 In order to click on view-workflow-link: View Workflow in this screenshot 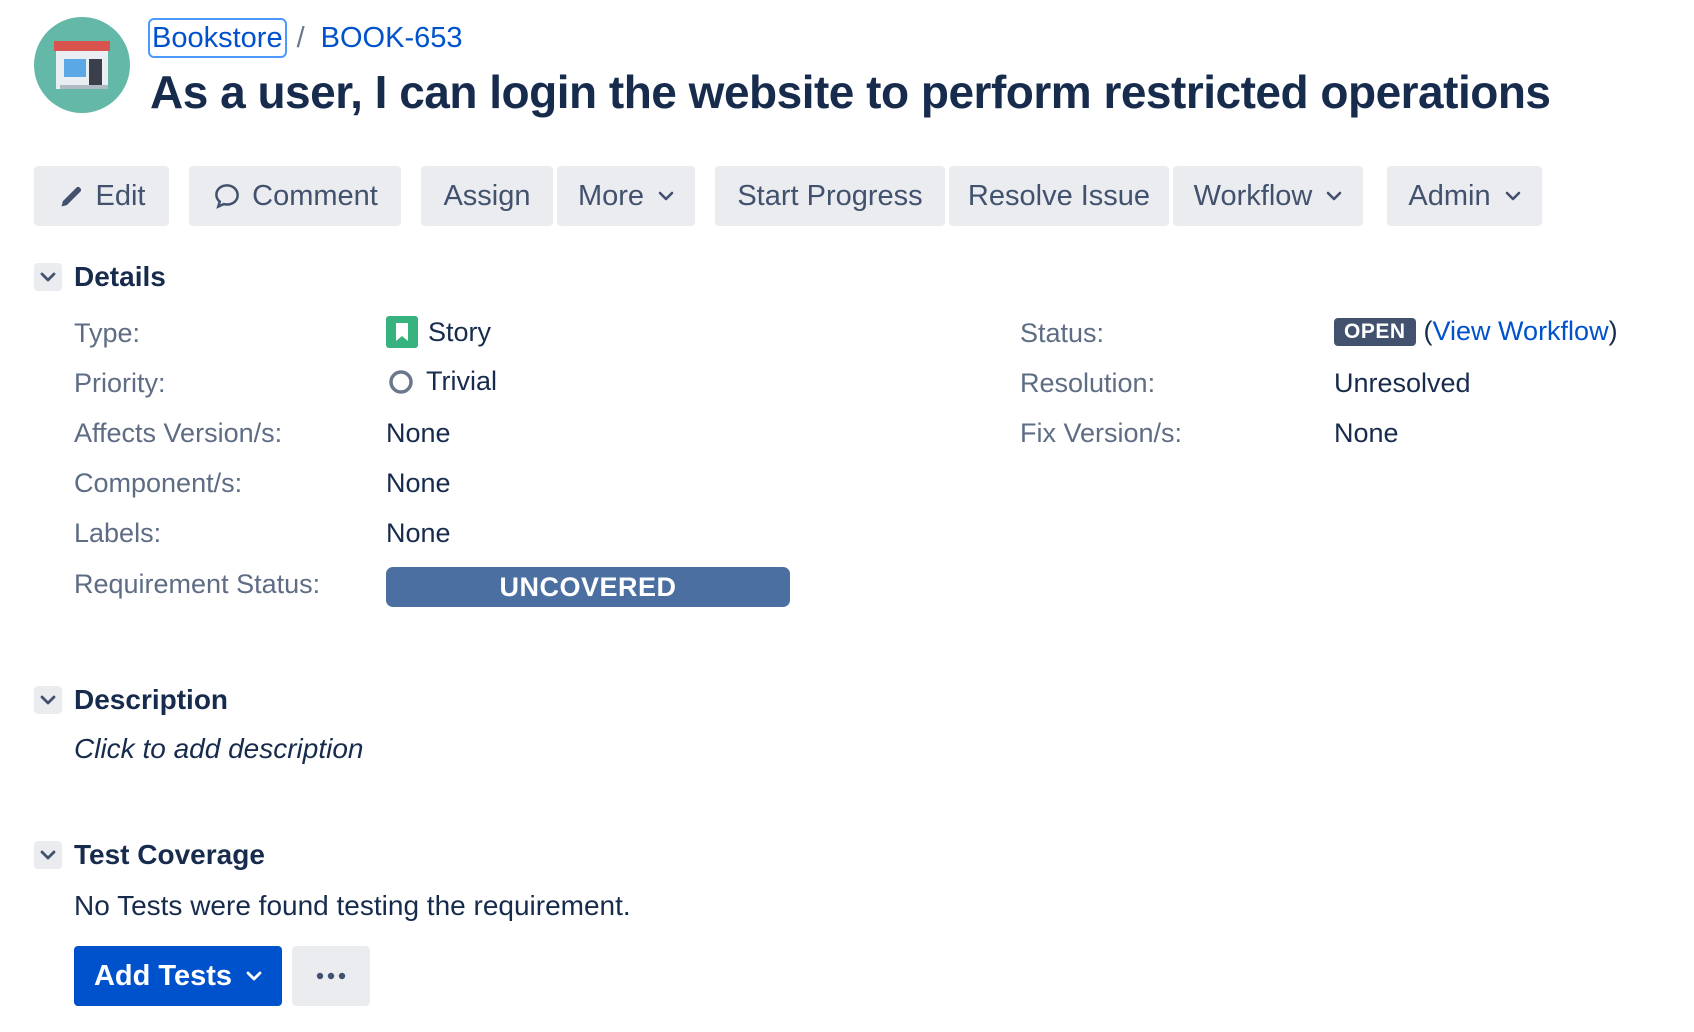, I will do `click(1521, 331)`.